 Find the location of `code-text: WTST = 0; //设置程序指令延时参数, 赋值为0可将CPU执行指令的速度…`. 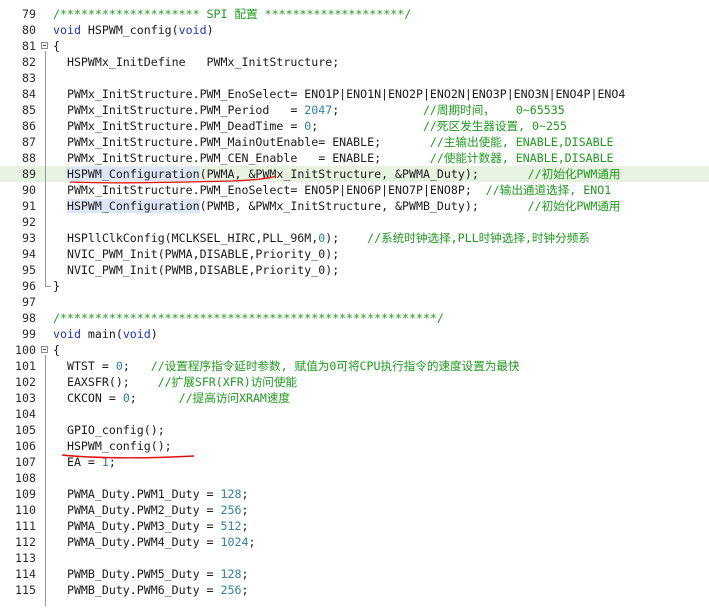

code-text: WTST = 0; //设置程序指令延时参数, 赋值为0可将CPU执行指令的速度… is located at coordinates (286, 366).